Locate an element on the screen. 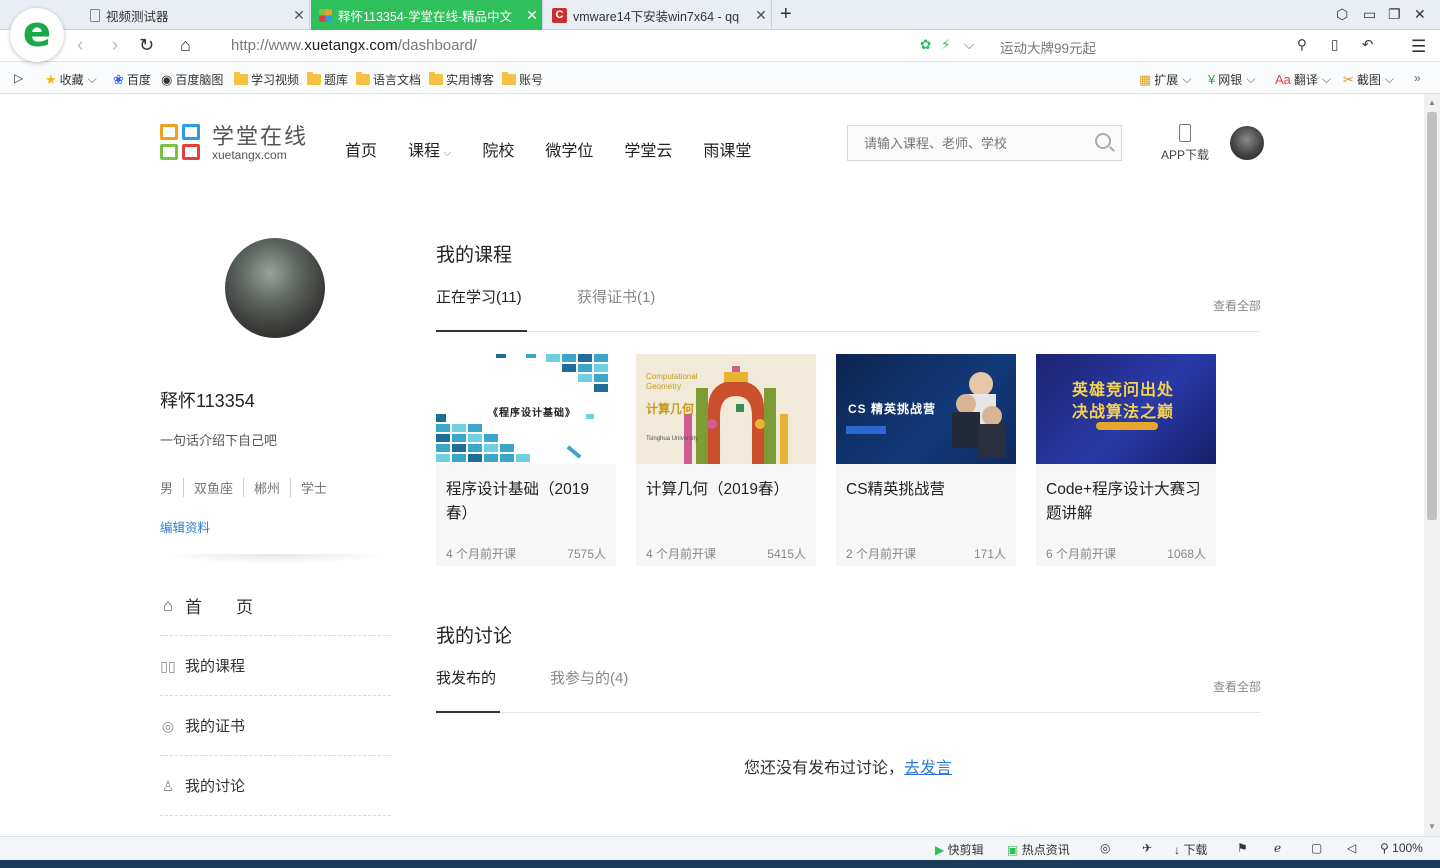  undo-icon: ↶ is located at coordinates (1367, 45).